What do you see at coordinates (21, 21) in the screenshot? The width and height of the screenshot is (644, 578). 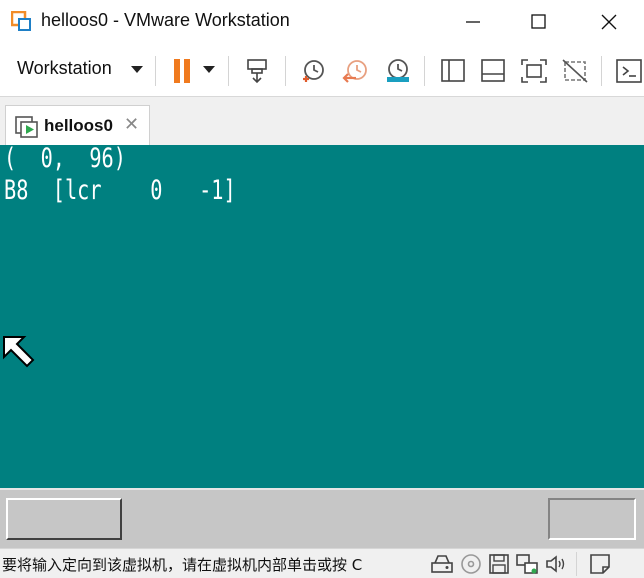 I see `vmware-app-icon` at bounding box center [21, 21].